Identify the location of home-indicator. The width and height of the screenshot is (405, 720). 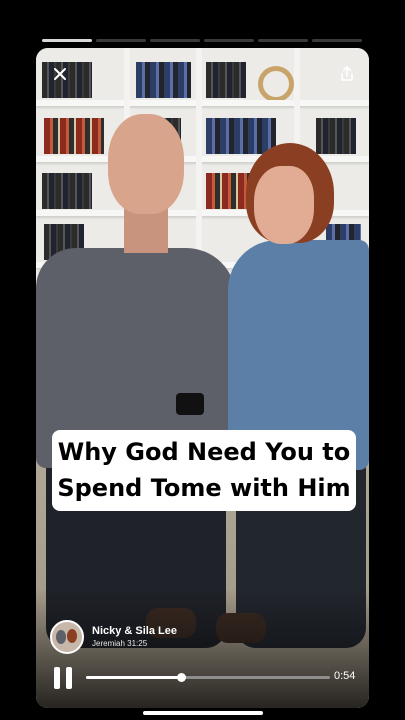
(203, 713).